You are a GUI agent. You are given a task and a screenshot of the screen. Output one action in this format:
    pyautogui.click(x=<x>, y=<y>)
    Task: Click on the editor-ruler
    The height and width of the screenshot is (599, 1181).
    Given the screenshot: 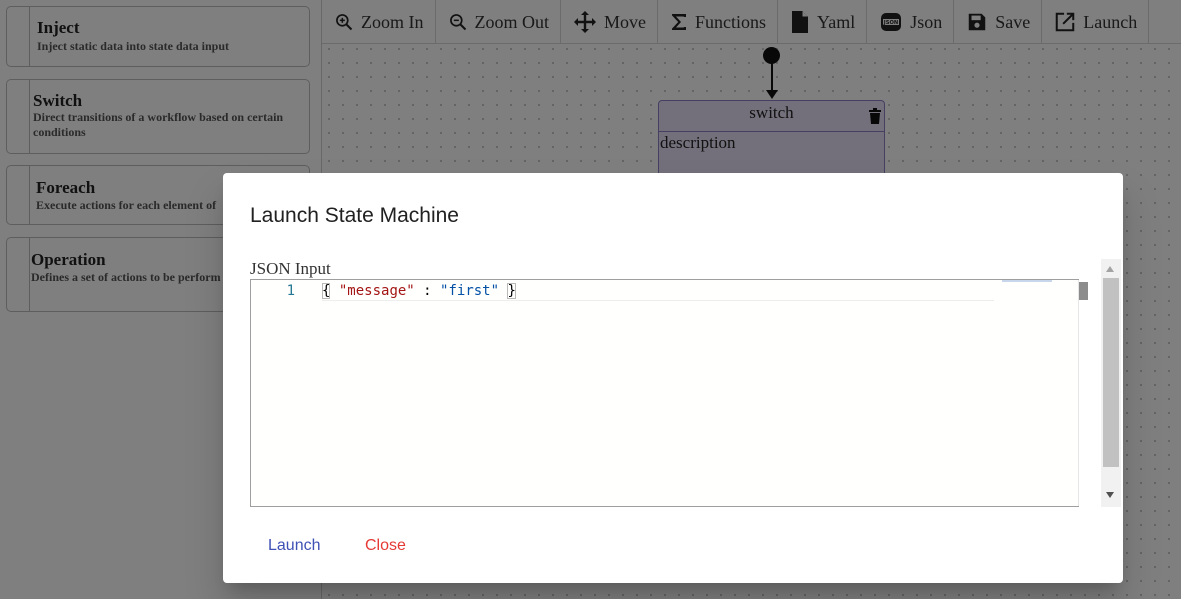 What is the action you would take?
    pyautogui.click(x=1078, y=393)
    